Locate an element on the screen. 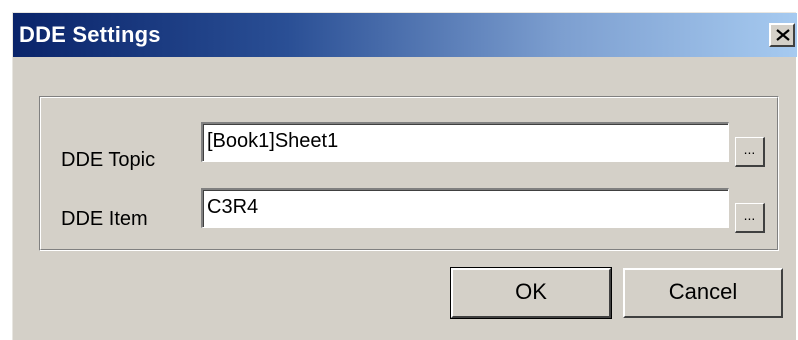 The image size is (798, 340). dde-item-field: C3R4 is located at coordinates (465, 208).